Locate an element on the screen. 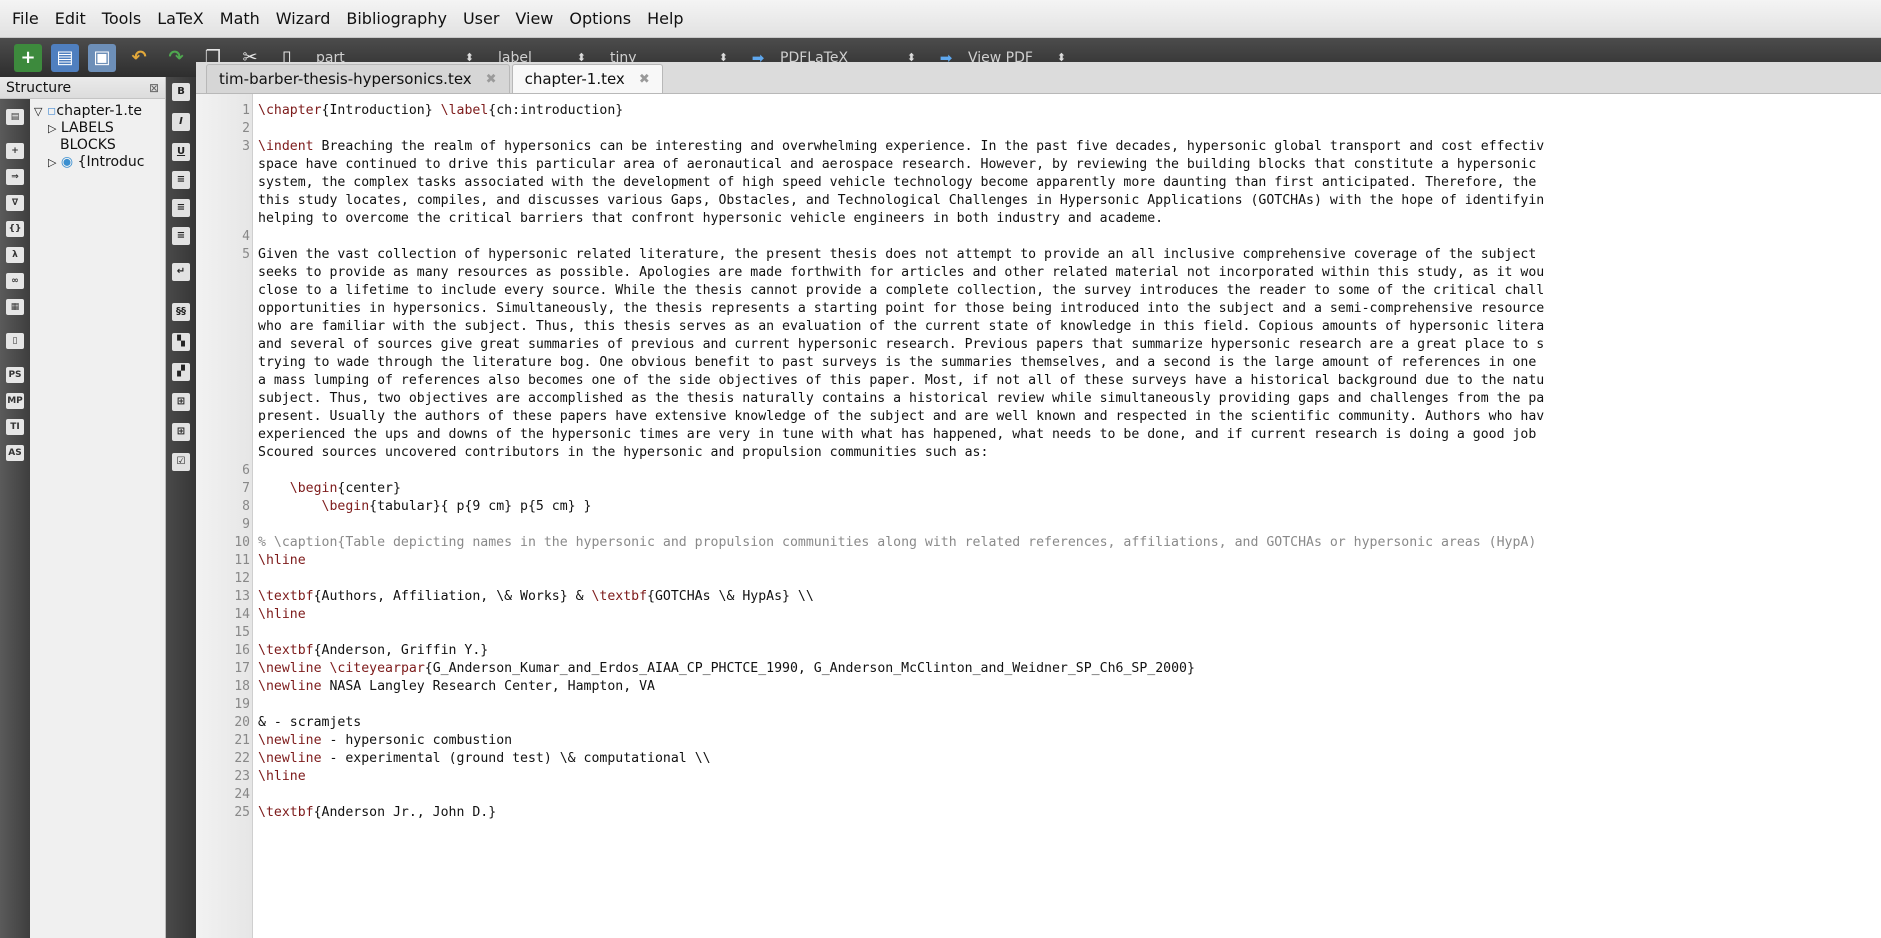 Image resolution: width=1881 pixels, height=938 pixels. tree-item-section: ▷ ◉ {Introduc is located at coordinates (99, 162).